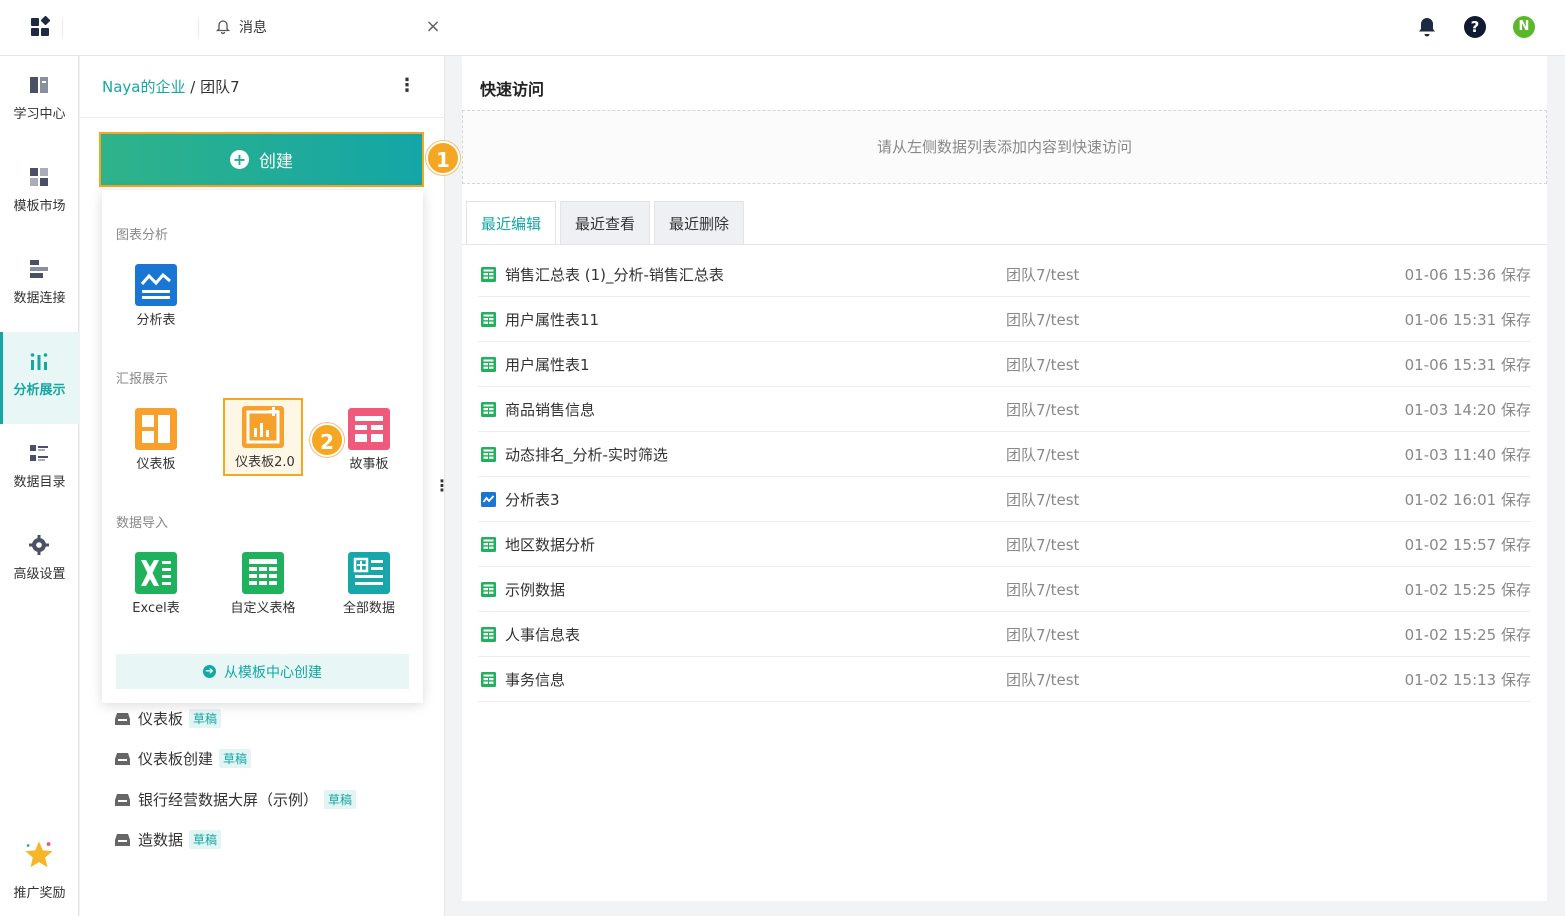  What do you see at coordinates (1467, 635) in the screenshot?
I see `file-saved-time: 01-02 15:25 保存` at bounding box center [1467, 635].